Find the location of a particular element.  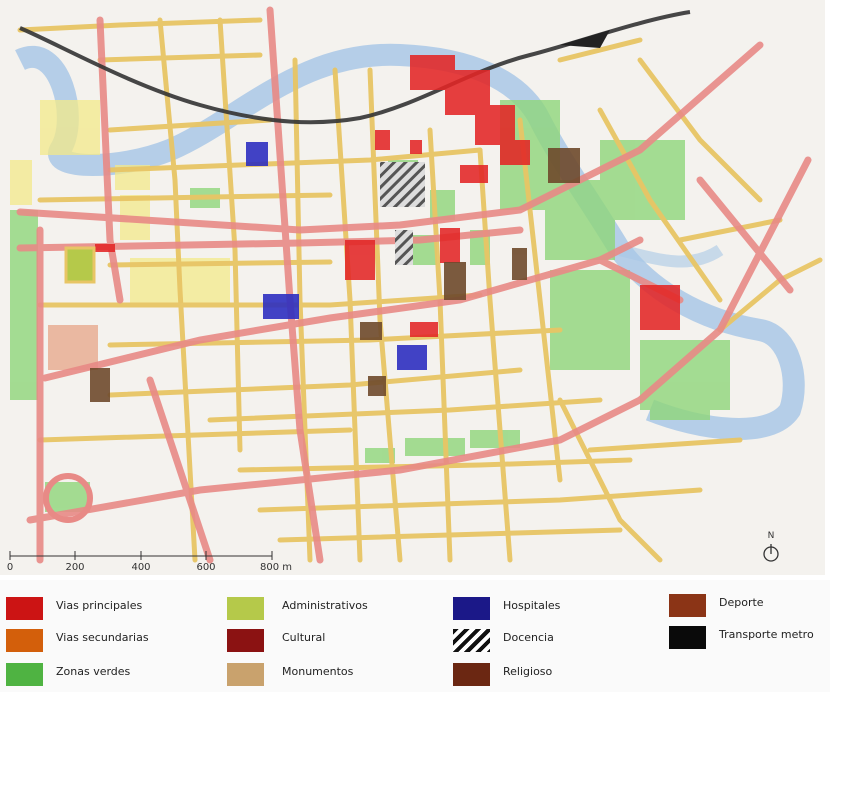

scale-tick-600: 600 is located at coordinates (206, 567).